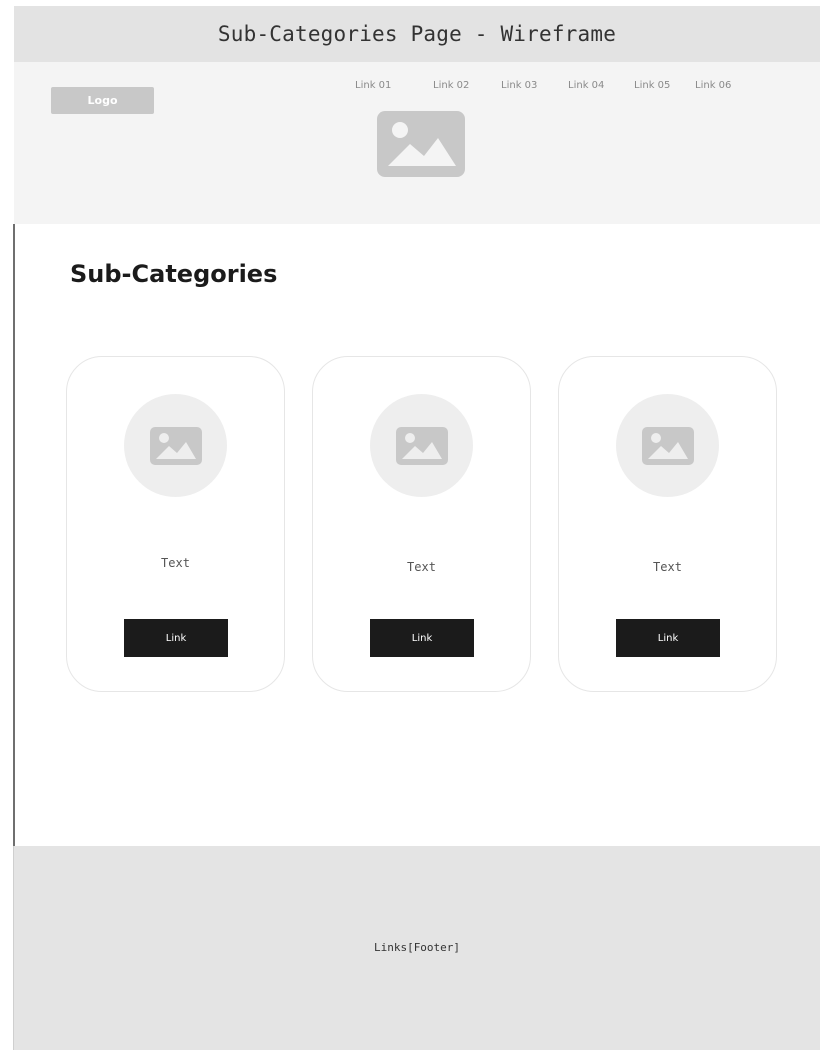 The height and width of the screenshot is (1050, 820). Describe the element at coordinates (664, 88) in the screenshot. I see `nav-link-05: Link 05` at that location.